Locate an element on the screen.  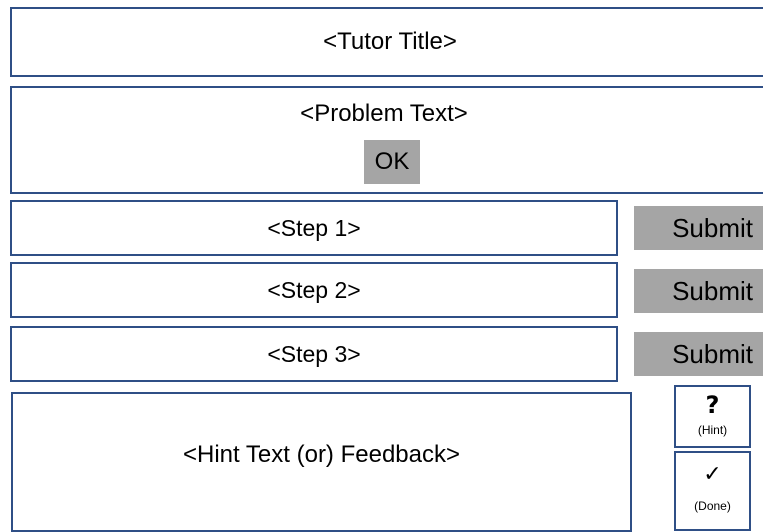
step-2-label: <Step 2> is located at coordinates (314, 289).